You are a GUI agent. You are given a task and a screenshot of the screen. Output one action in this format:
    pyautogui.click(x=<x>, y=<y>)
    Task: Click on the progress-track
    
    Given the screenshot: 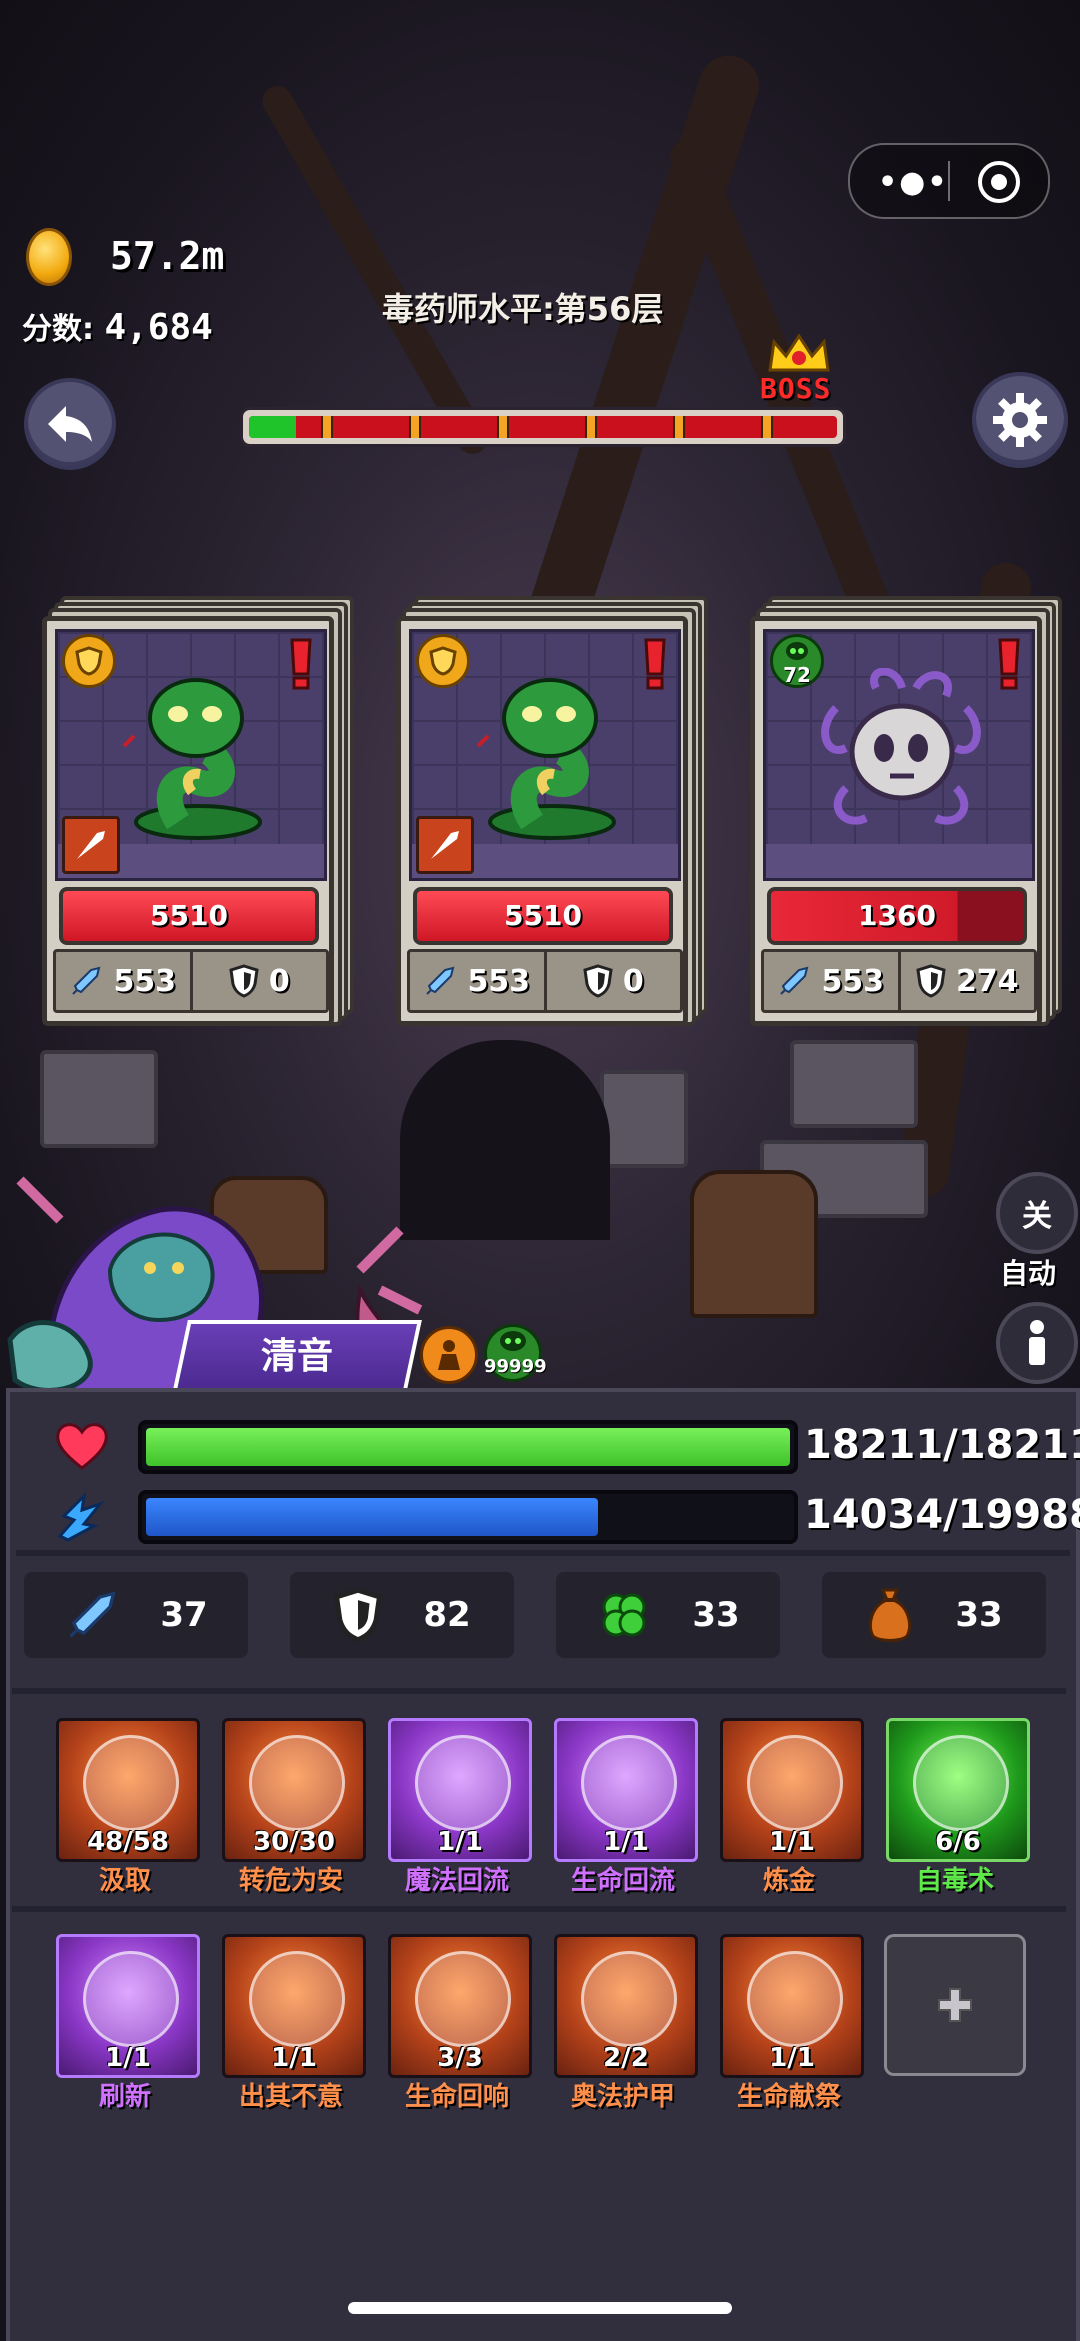 What is the action you would take?
    pyautogui.click(x=543, y=427)
    